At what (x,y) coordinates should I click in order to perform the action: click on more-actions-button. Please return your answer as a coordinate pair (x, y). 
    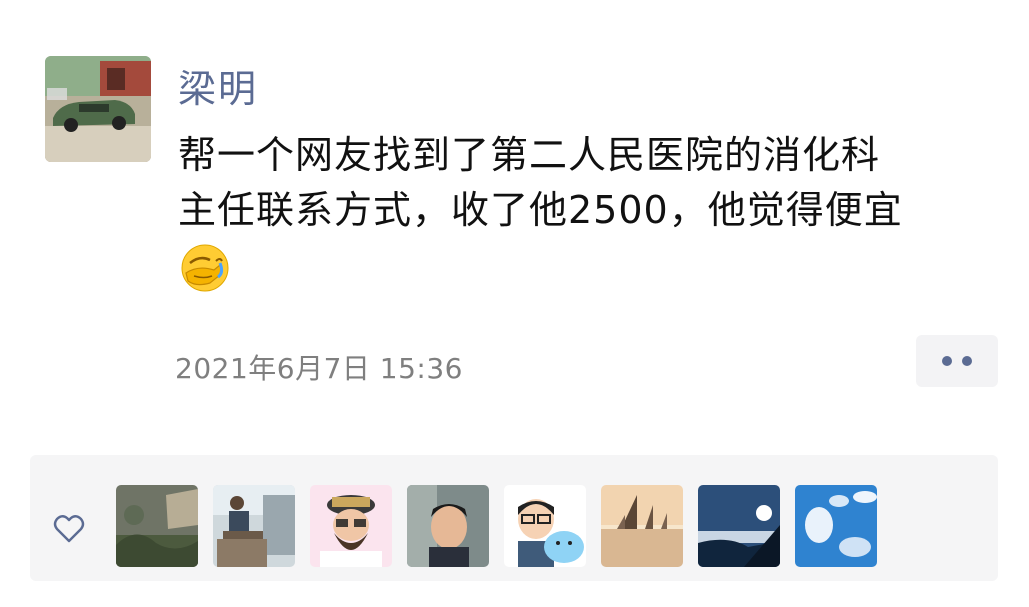
    Looking at the image, I should click on (957, 361).